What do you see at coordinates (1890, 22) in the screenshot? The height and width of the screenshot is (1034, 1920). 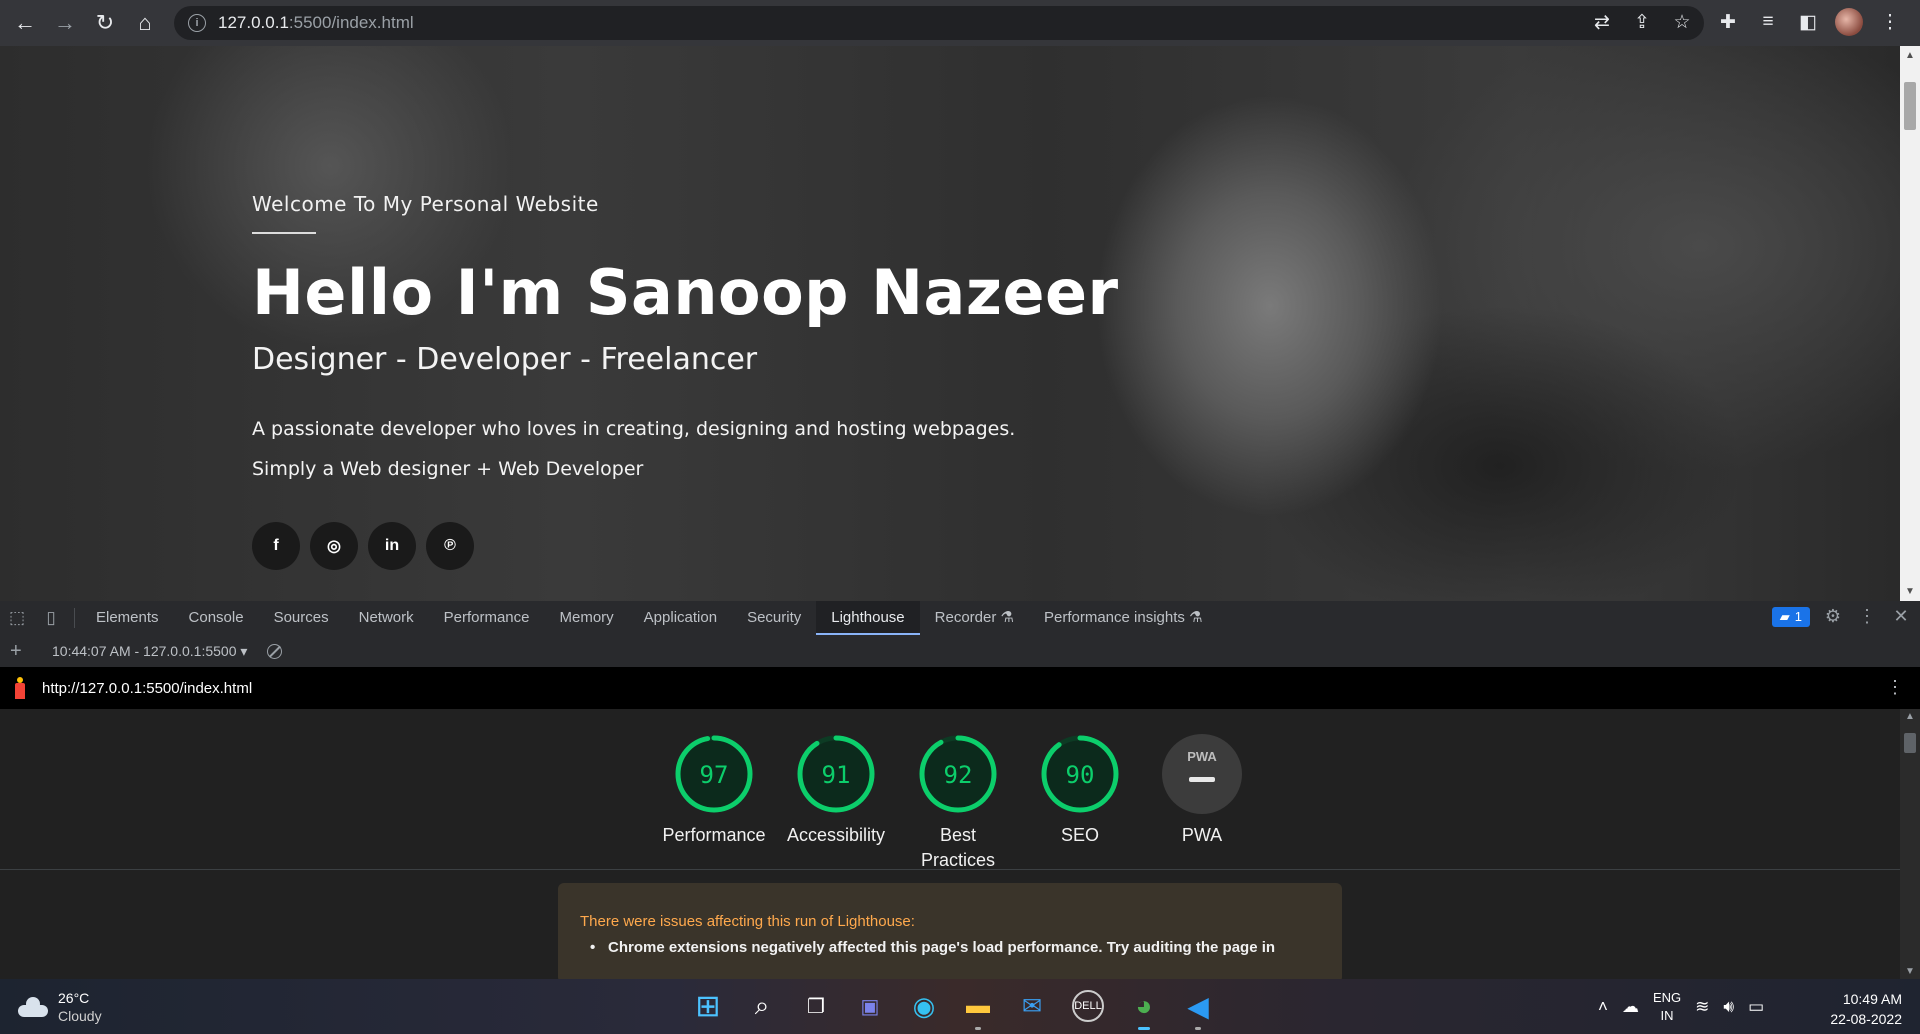 I see `browser-menu-icon: ⋮` at bounding box center [1890, 22].